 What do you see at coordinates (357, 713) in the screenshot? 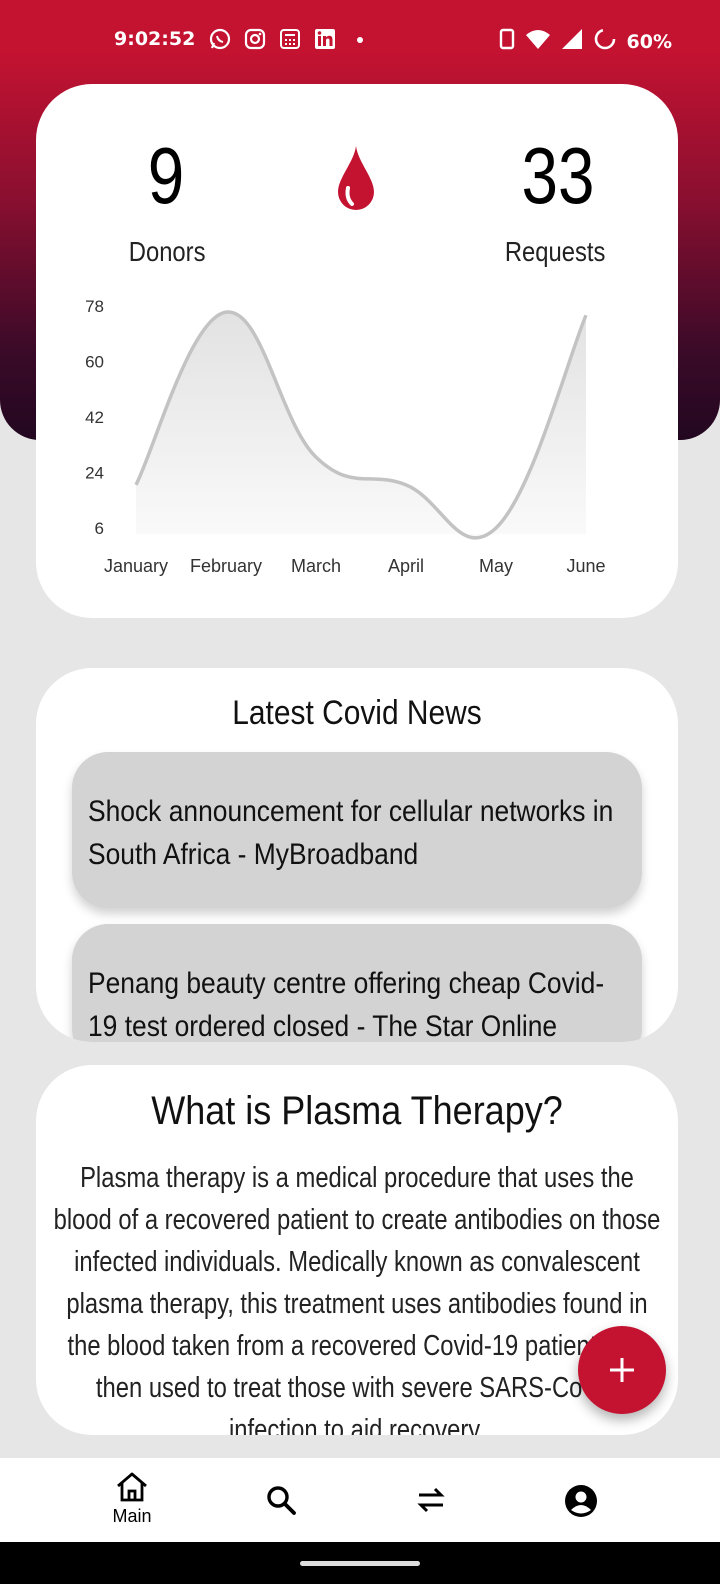
I see `news-title: Latest Covid News` at bounding box center [357, 713].